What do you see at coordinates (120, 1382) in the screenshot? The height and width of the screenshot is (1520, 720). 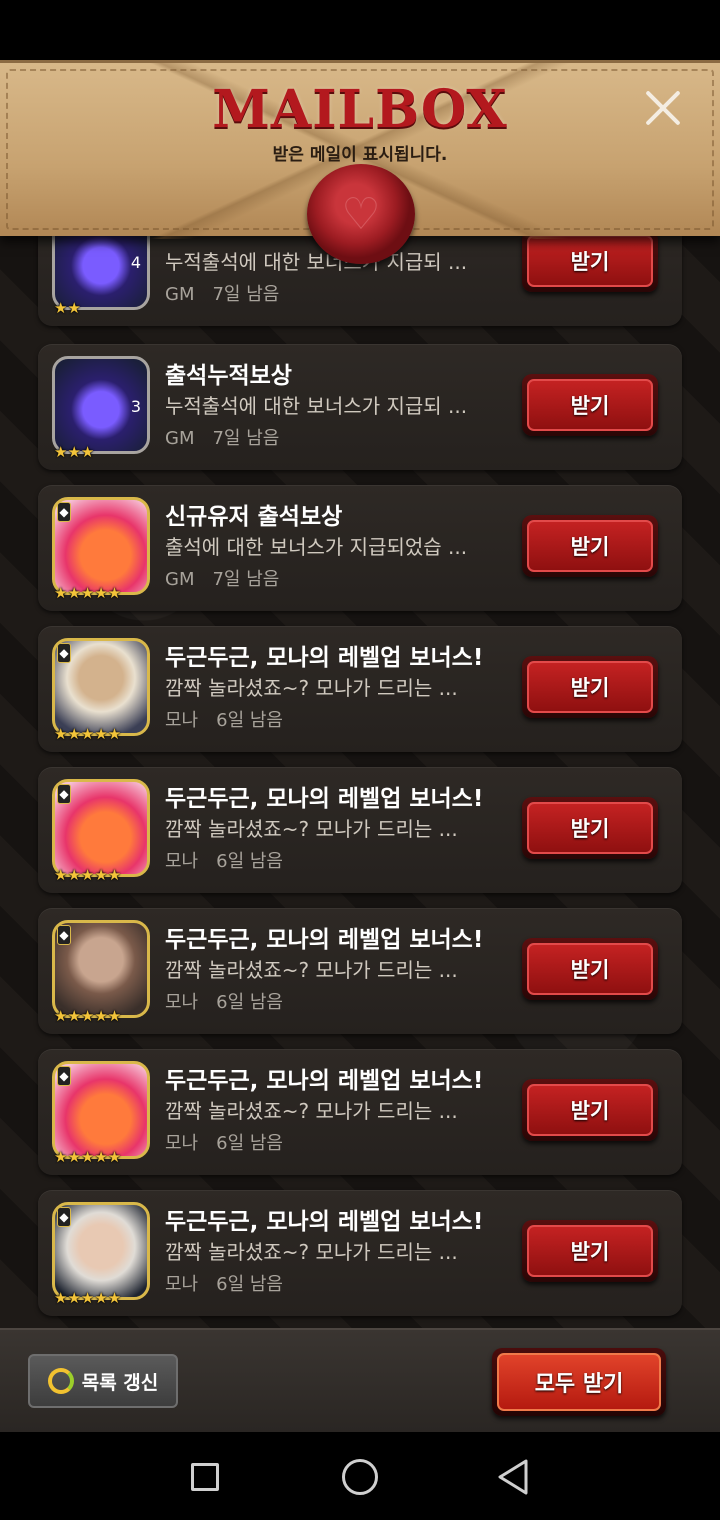 I see `refresh-list-label: 목록 갱신` at bounding box center [120, 1382].